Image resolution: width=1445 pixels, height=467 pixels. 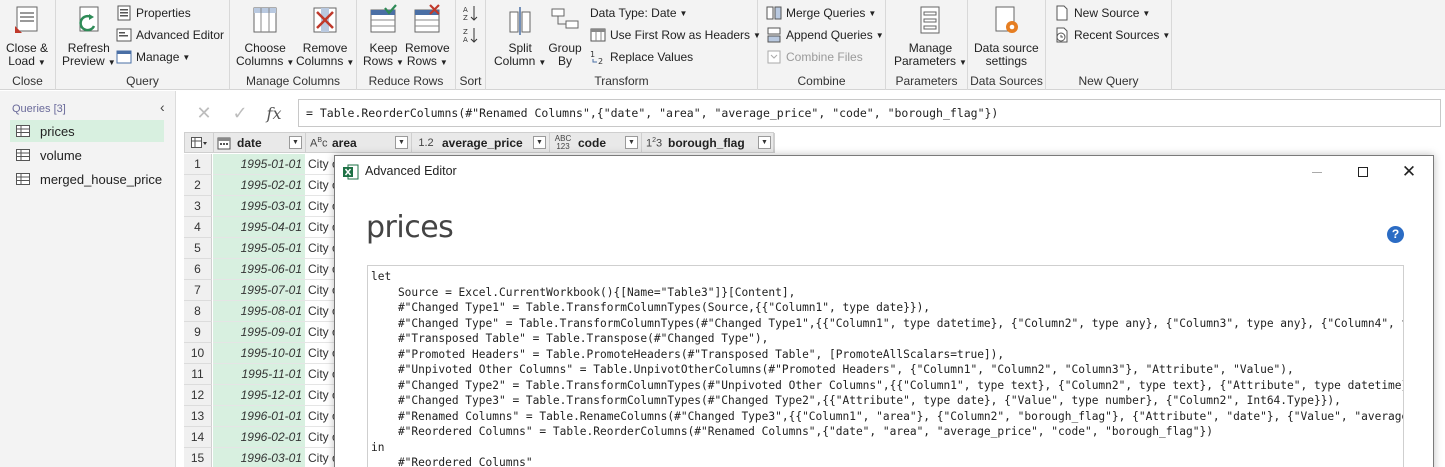 What do you see at coordinates (259, 311) in the screenshot?
I see `date-cell: 1995-08-01` at bounding box center [259, 311].